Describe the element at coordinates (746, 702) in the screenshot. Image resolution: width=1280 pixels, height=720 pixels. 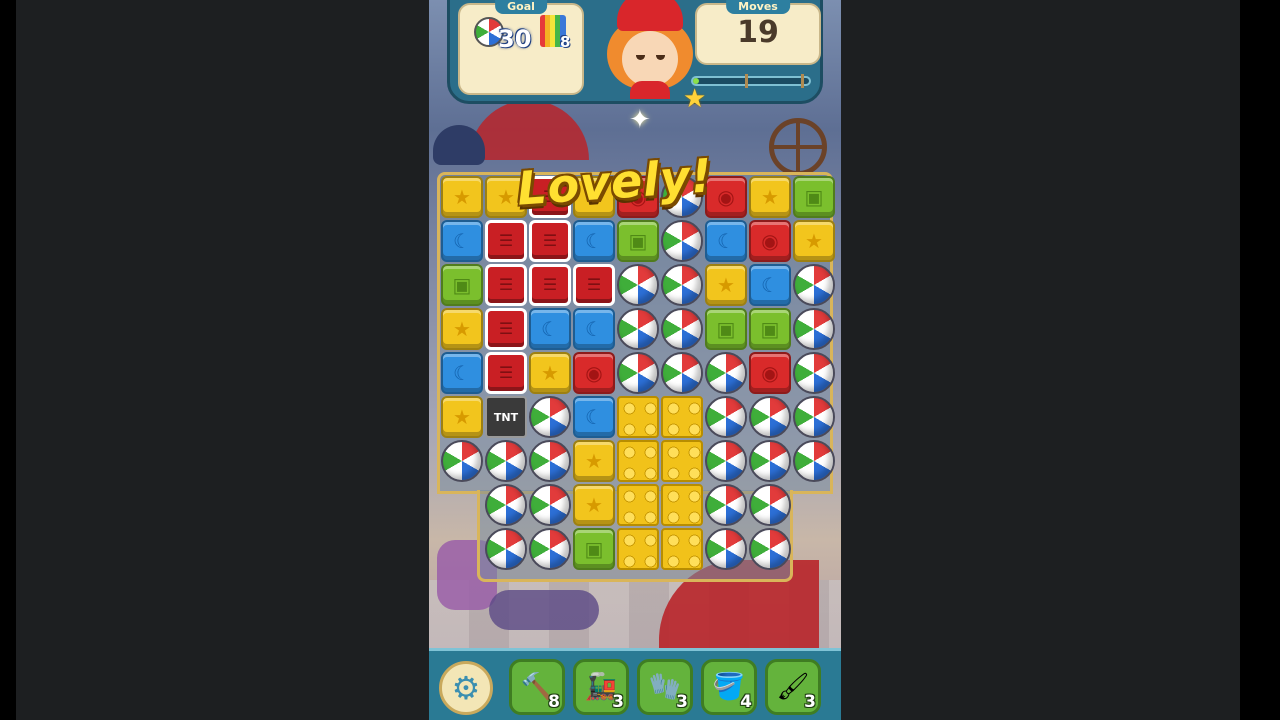
I see `booster-count: 4` at that location.